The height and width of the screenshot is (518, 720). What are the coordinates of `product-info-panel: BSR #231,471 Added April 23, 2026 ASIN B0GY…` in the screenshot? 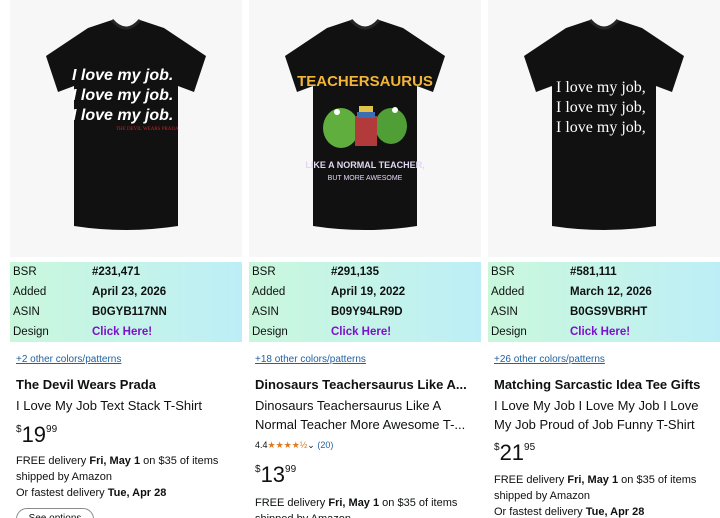 It's located at (126, 302).